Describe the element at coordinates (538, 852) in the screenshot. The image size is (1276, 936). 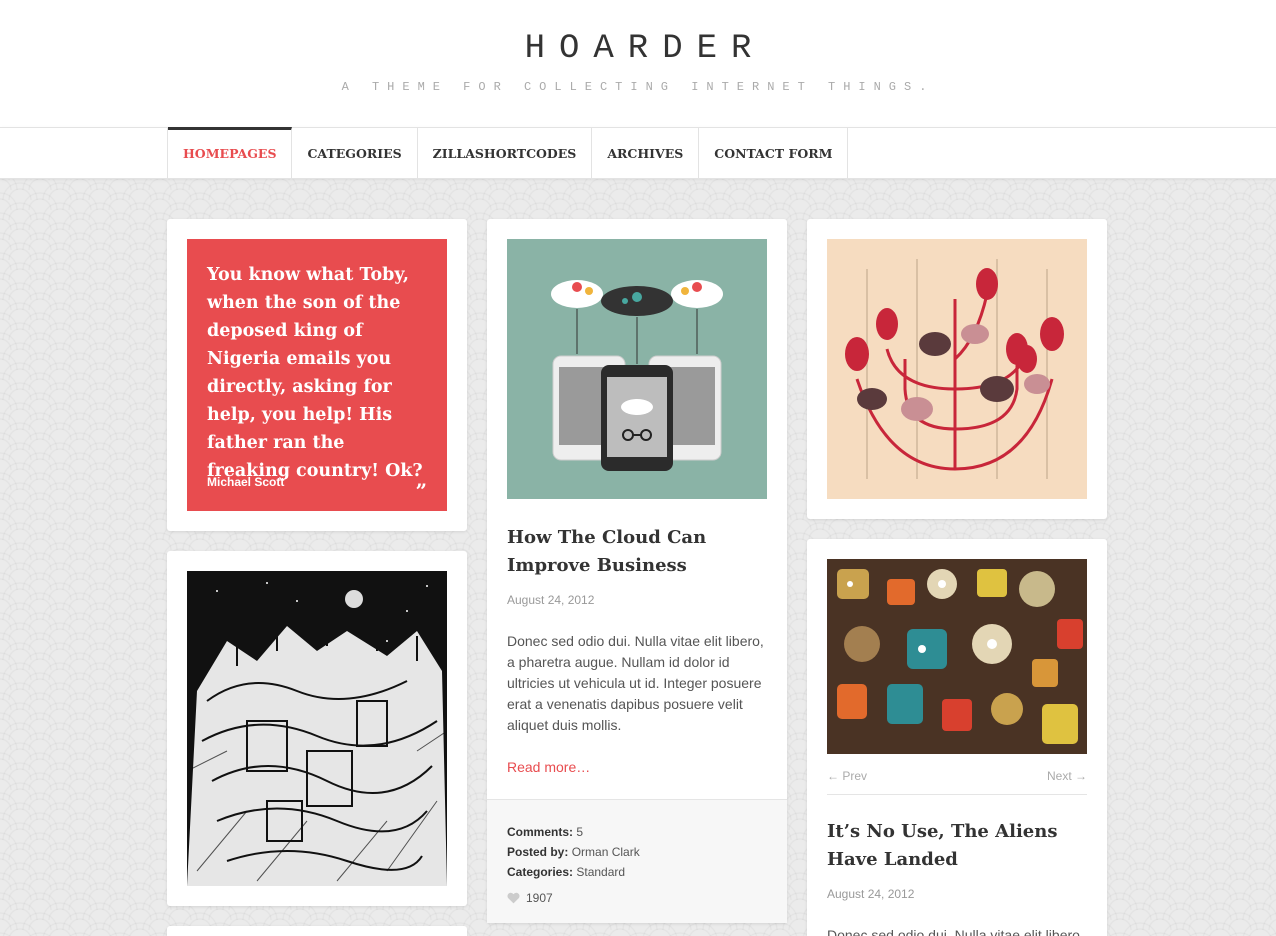
I see `posted-by-label: Posted by:` at that location.